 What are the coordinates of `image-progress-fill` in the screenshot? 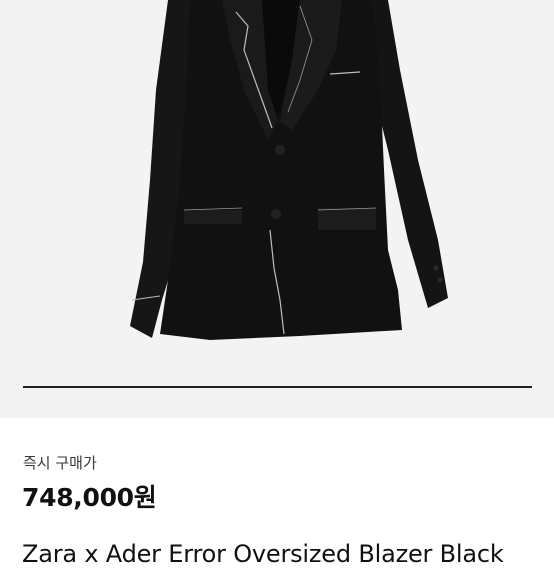 It's located at (277, 387).